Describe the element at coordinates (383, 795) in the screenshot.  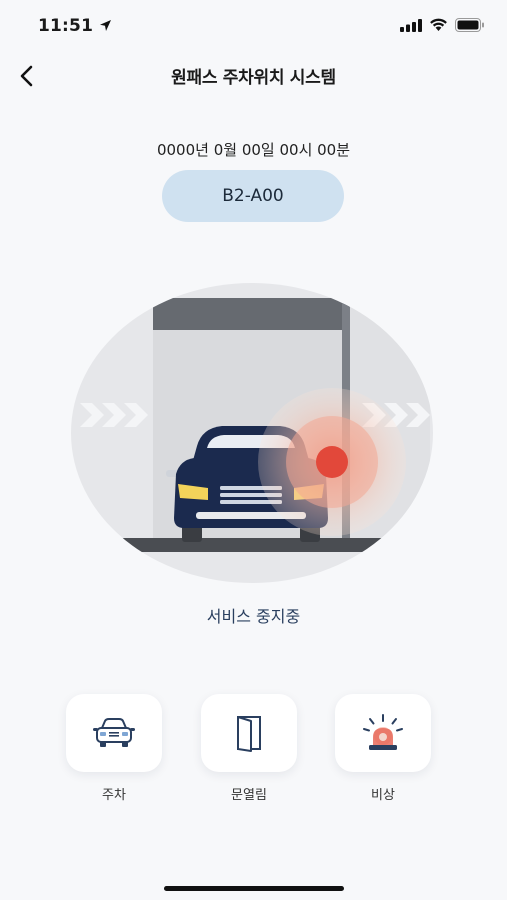
I see `emergency-button-label: 비상` at that location.